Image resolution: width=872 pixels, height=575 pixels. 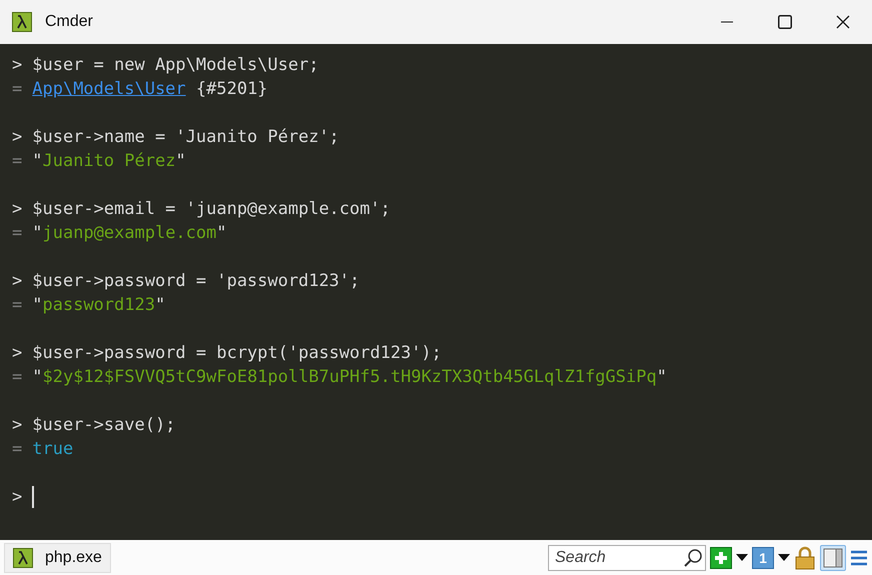 What do you see at coordinates (627, 557) in the screenshot?
I see `search-field: Search` at bounding box center [627, 557].